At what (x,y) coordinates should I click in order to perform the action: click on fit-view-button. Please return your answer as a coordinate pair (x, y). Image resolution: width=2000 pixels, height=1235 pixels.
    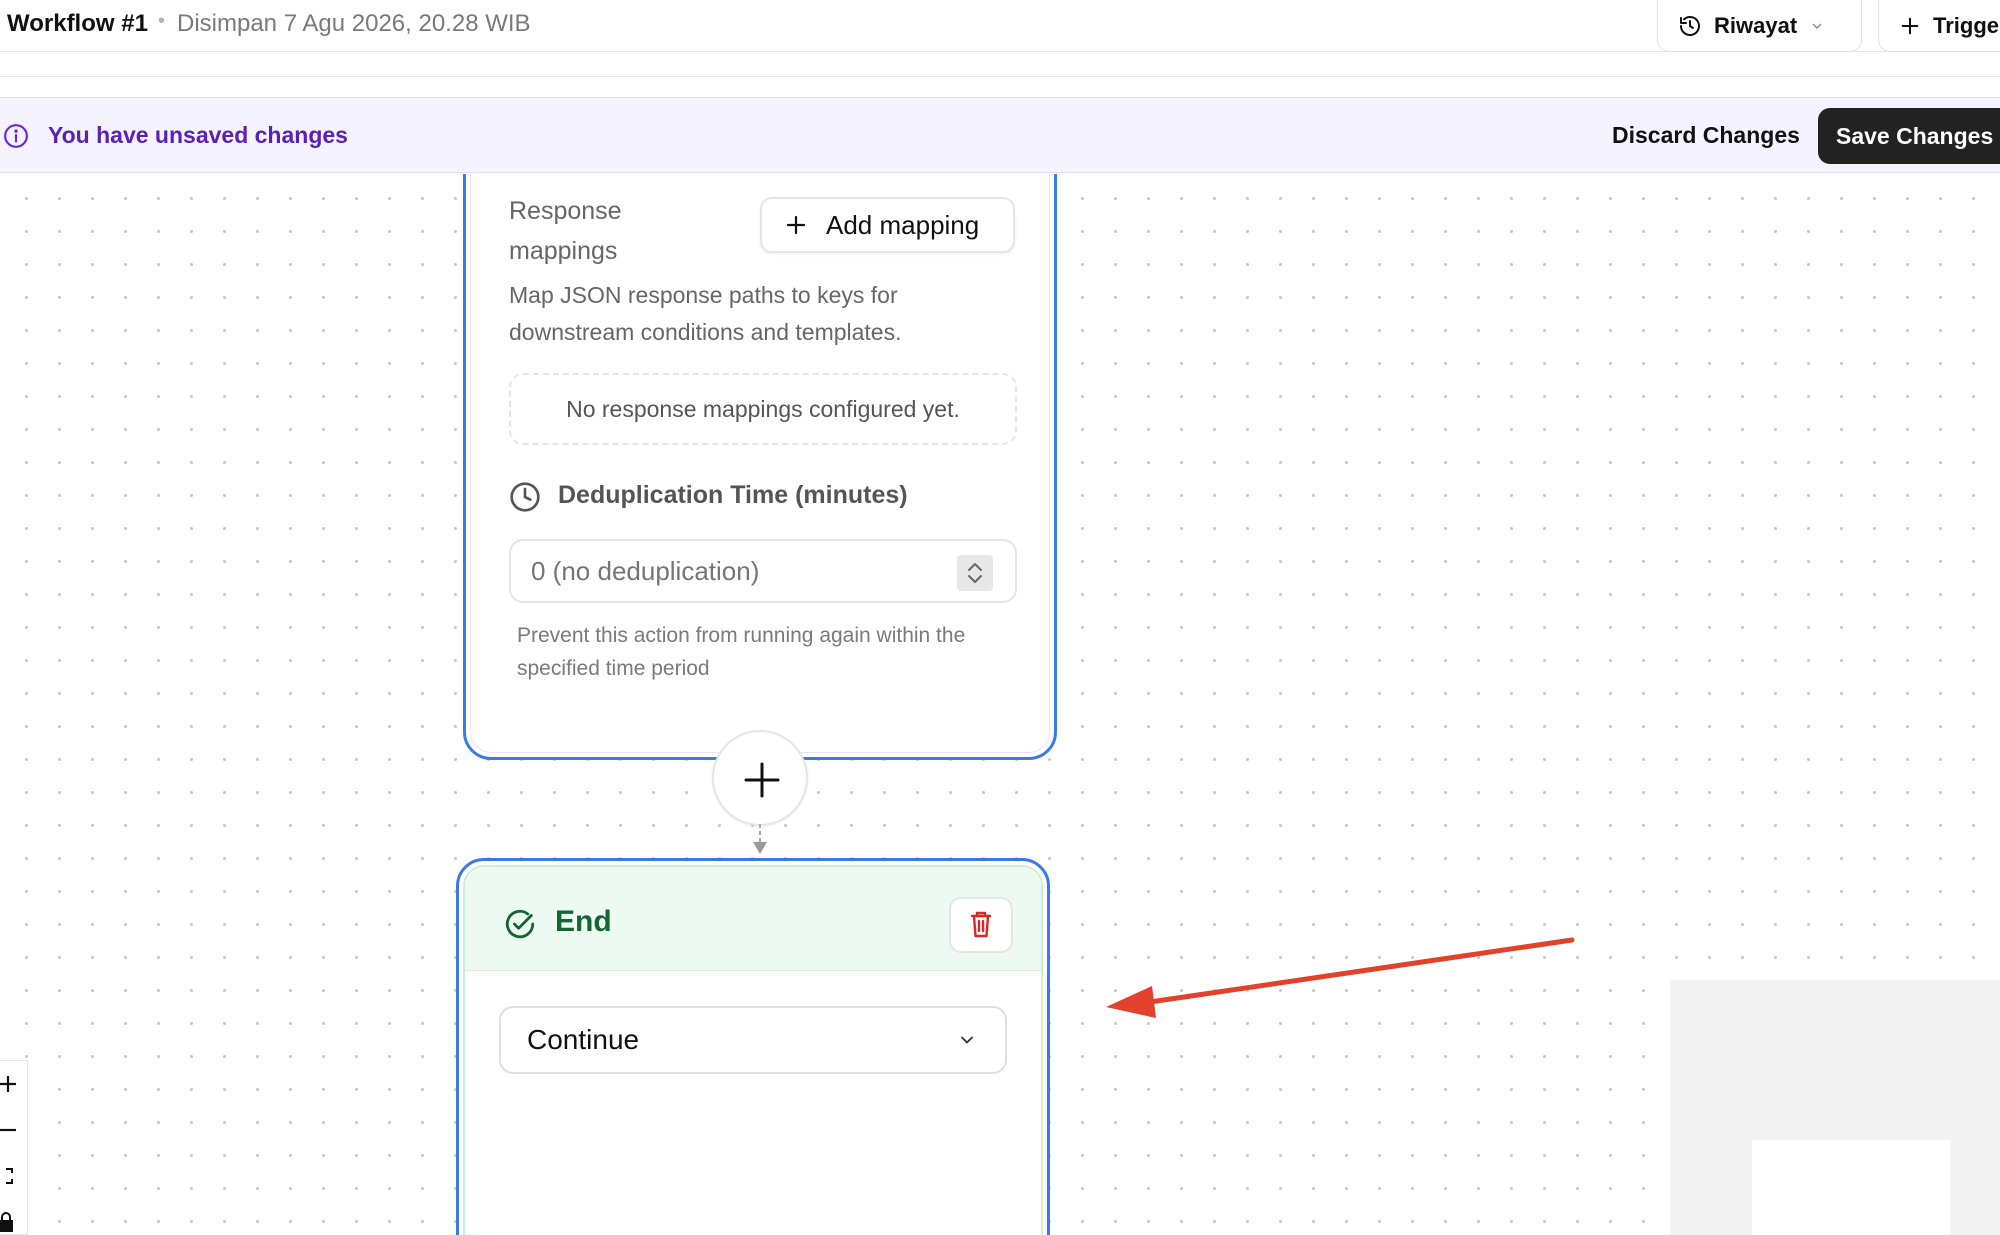
    Looking at the image, I should click on (13, 1176).